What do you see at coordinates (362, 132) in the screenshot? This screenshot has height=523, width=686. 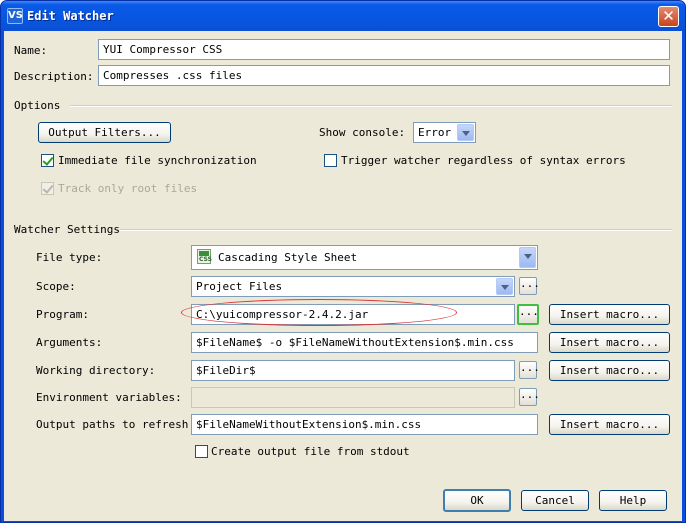 I see `show-console-label: Show console:` at bounding box center [362, 132].